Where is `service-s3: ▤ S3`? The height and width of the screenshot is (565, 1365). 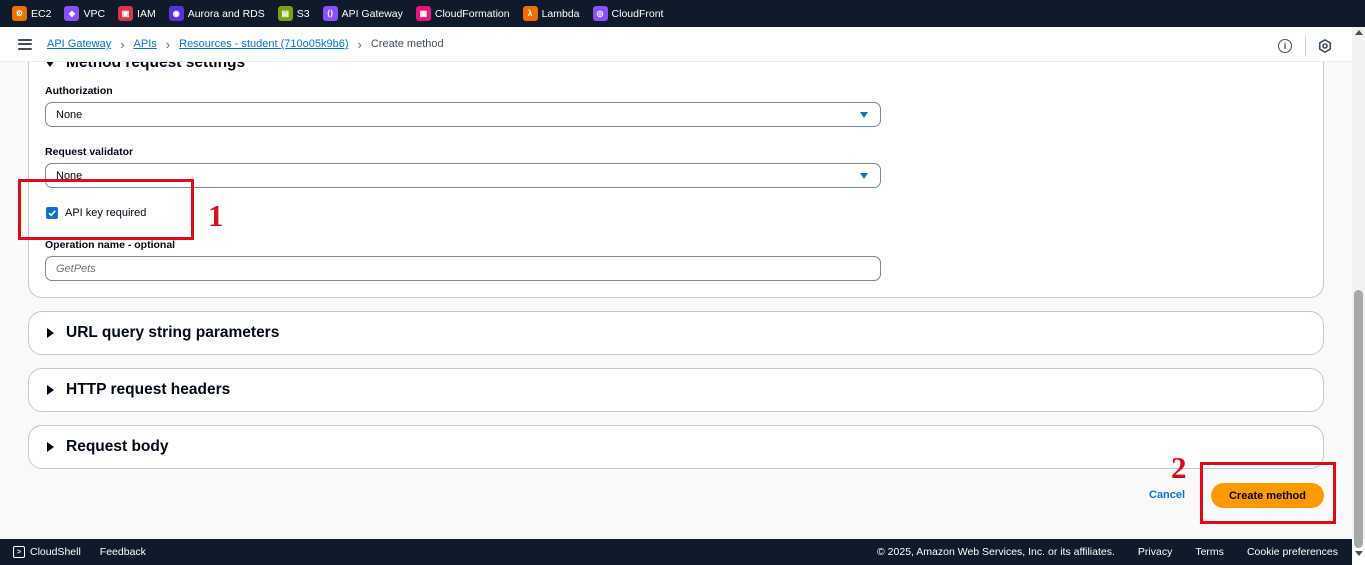
service-s3: ▤ S3 is located at coordinates (293, 13).